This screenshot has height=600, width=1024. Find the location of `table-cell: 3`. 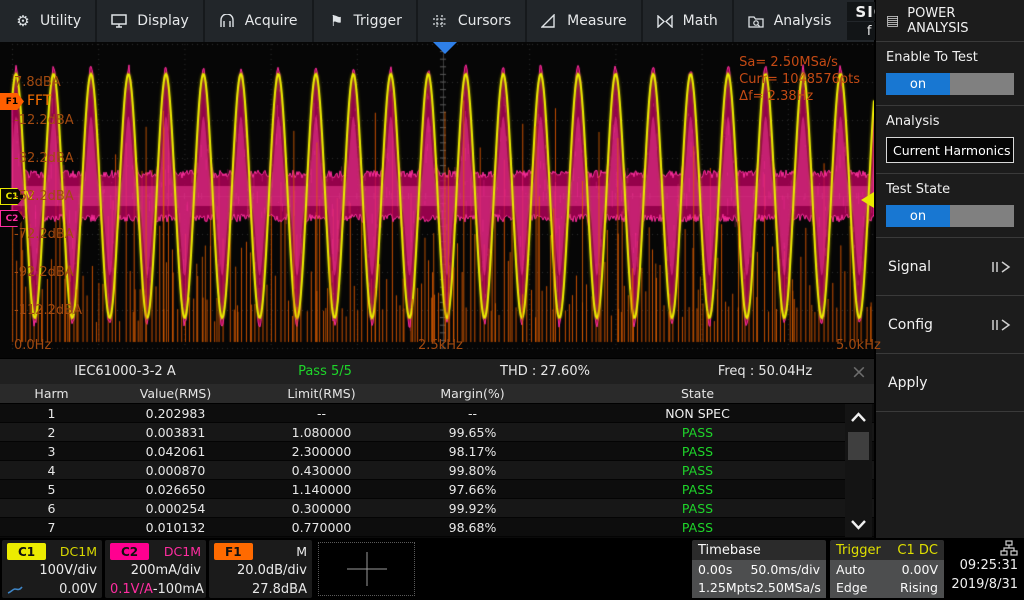

table-cell: 3 is located at coordinates (51, 451).